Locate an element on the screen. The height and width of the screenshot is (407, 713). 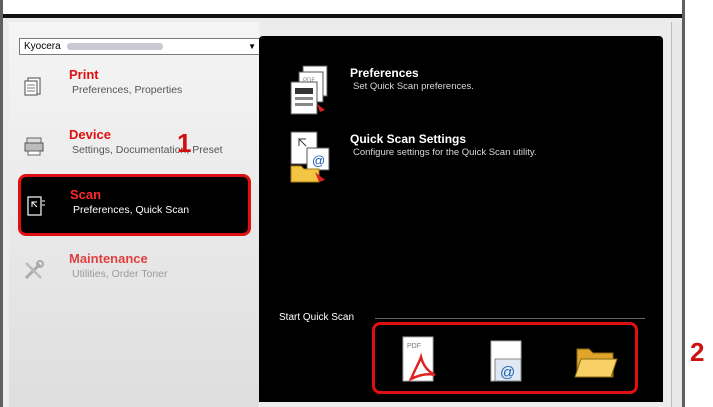
scan-icon is located at coordinates (36, 206).